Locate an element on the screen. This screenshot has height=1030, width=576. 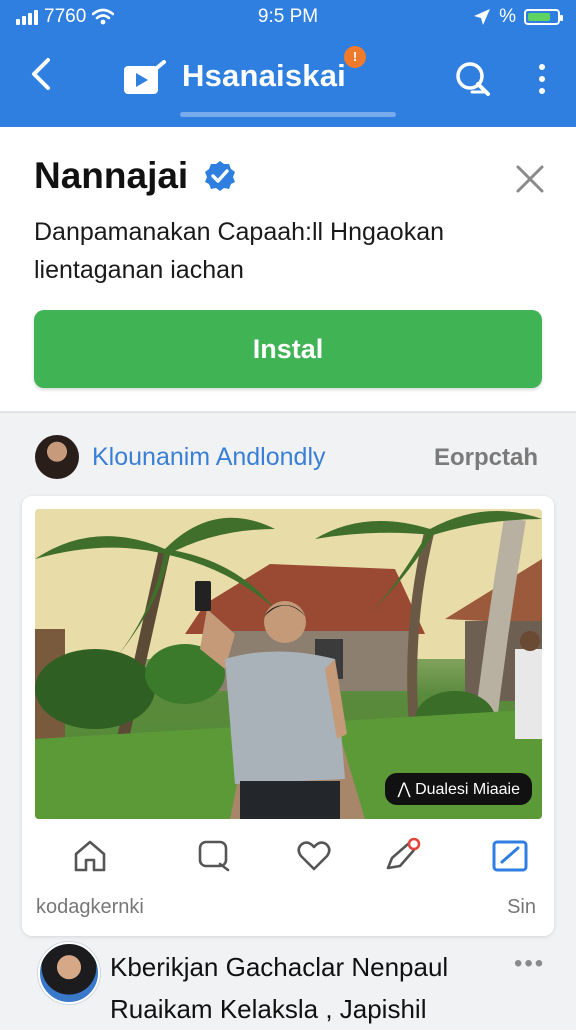
post-actions is located at coordinates (288, 858).